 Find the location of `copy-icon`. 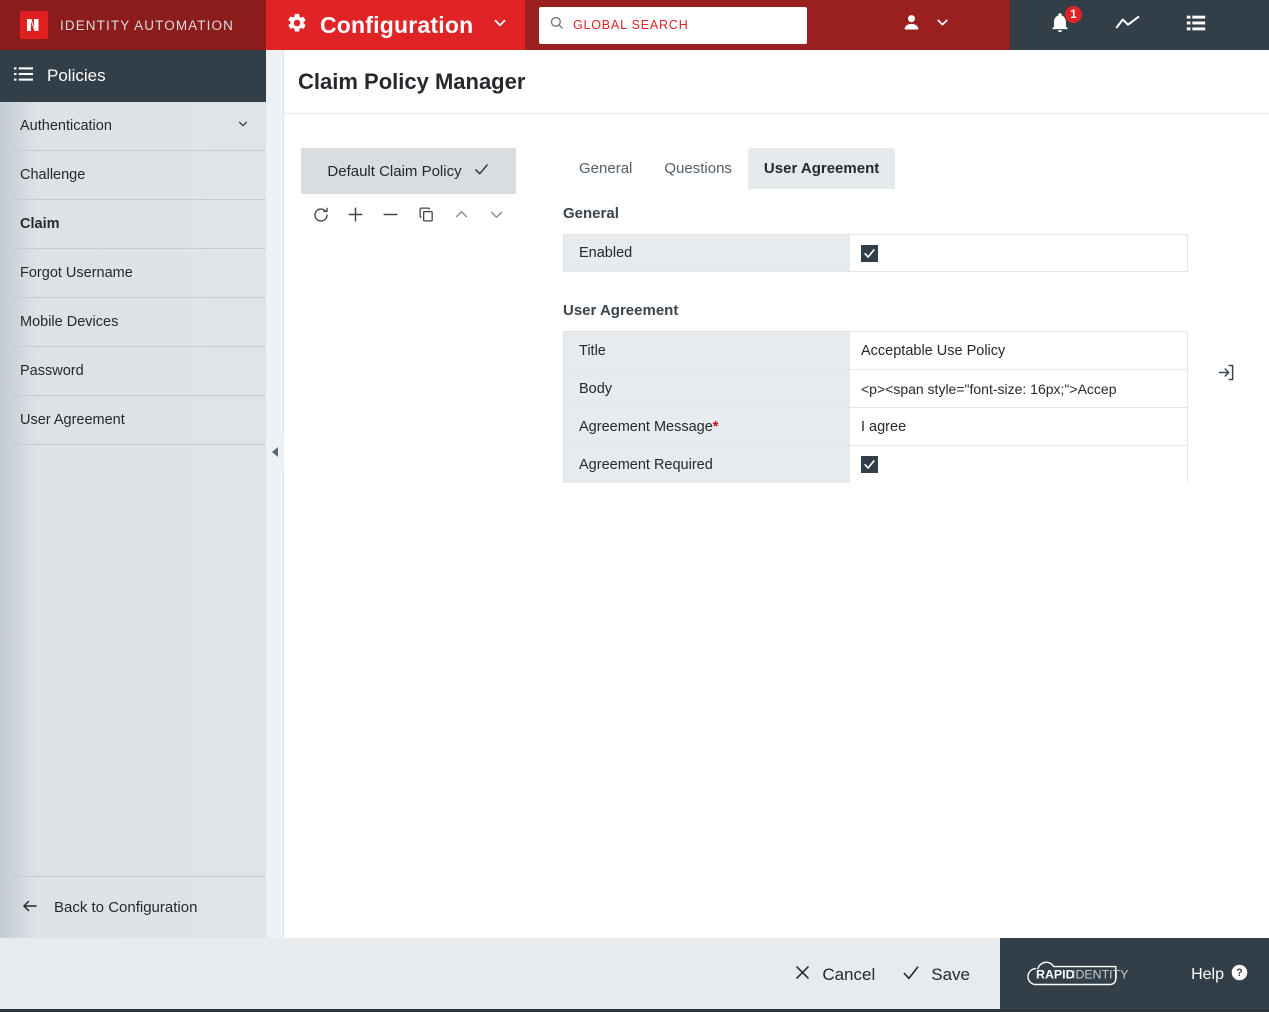

copy-icon is located at coordinates (426, 216).